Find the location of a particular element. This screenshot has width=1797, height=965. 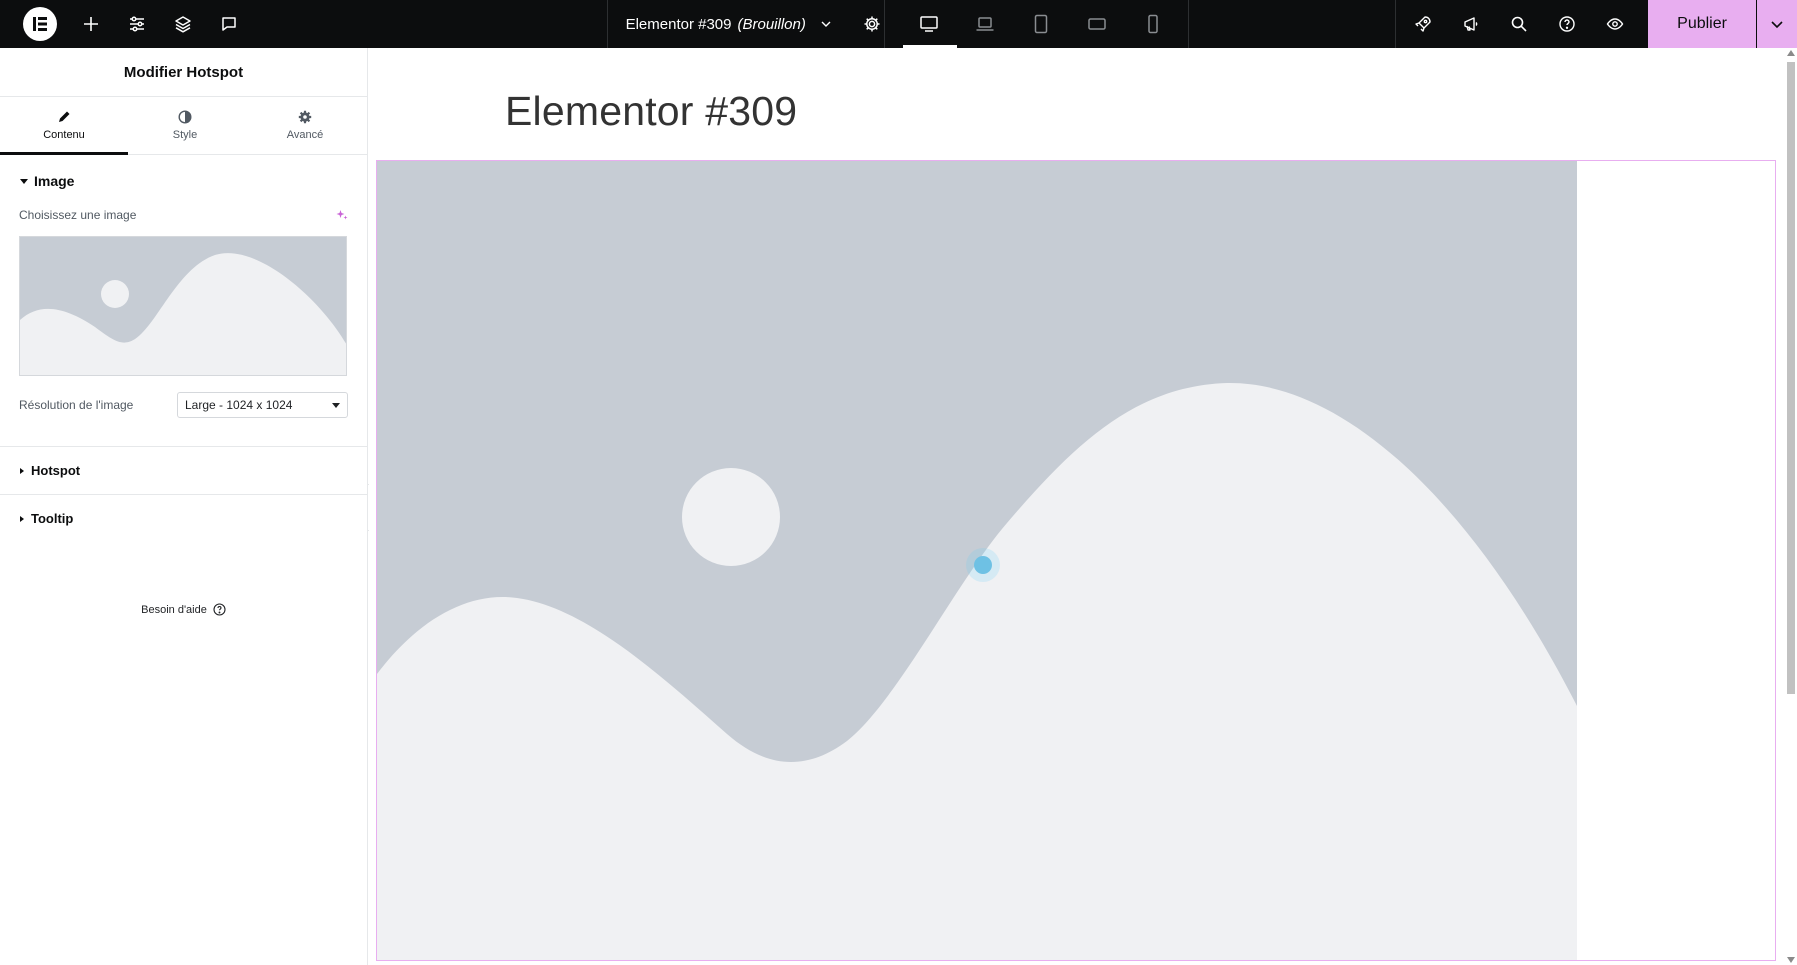

page-settings-gear-icon is located at coordinates (872, 24).